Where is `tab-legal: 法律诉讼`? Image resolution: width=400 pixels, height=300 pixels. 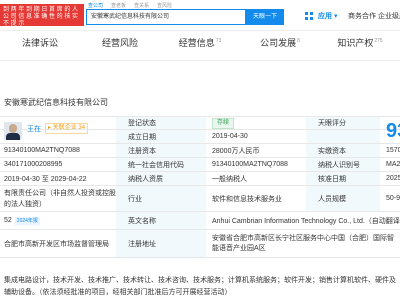 tab-legal: 法律诉讼 is located at coordinates (40, 45).